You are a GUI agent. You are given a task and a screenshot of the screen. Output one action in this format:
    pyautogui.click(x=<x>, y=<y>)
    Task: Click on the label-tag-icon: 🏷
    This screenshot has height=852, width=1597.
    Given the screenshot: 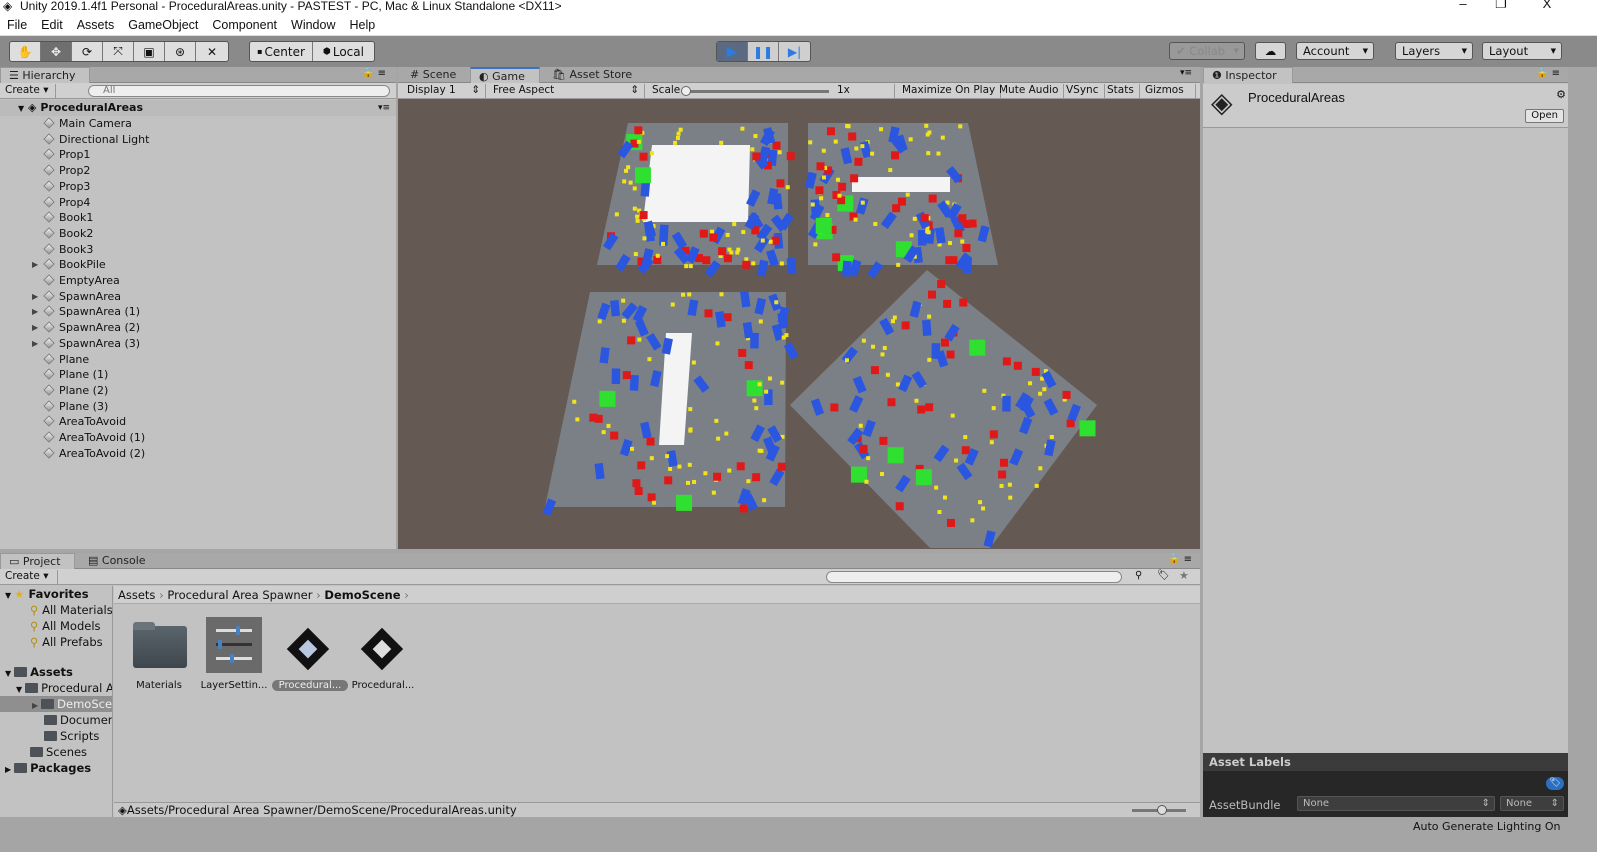 What is the action you would take?
    pyautogui.click(x=1555, y=783)
    